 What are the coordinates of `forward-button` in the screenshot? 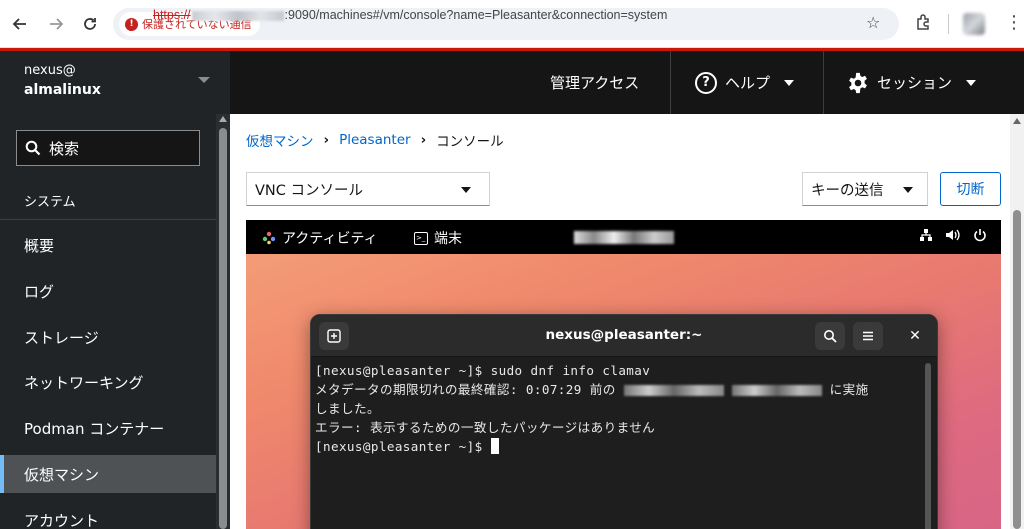 It's located at (56, 24).